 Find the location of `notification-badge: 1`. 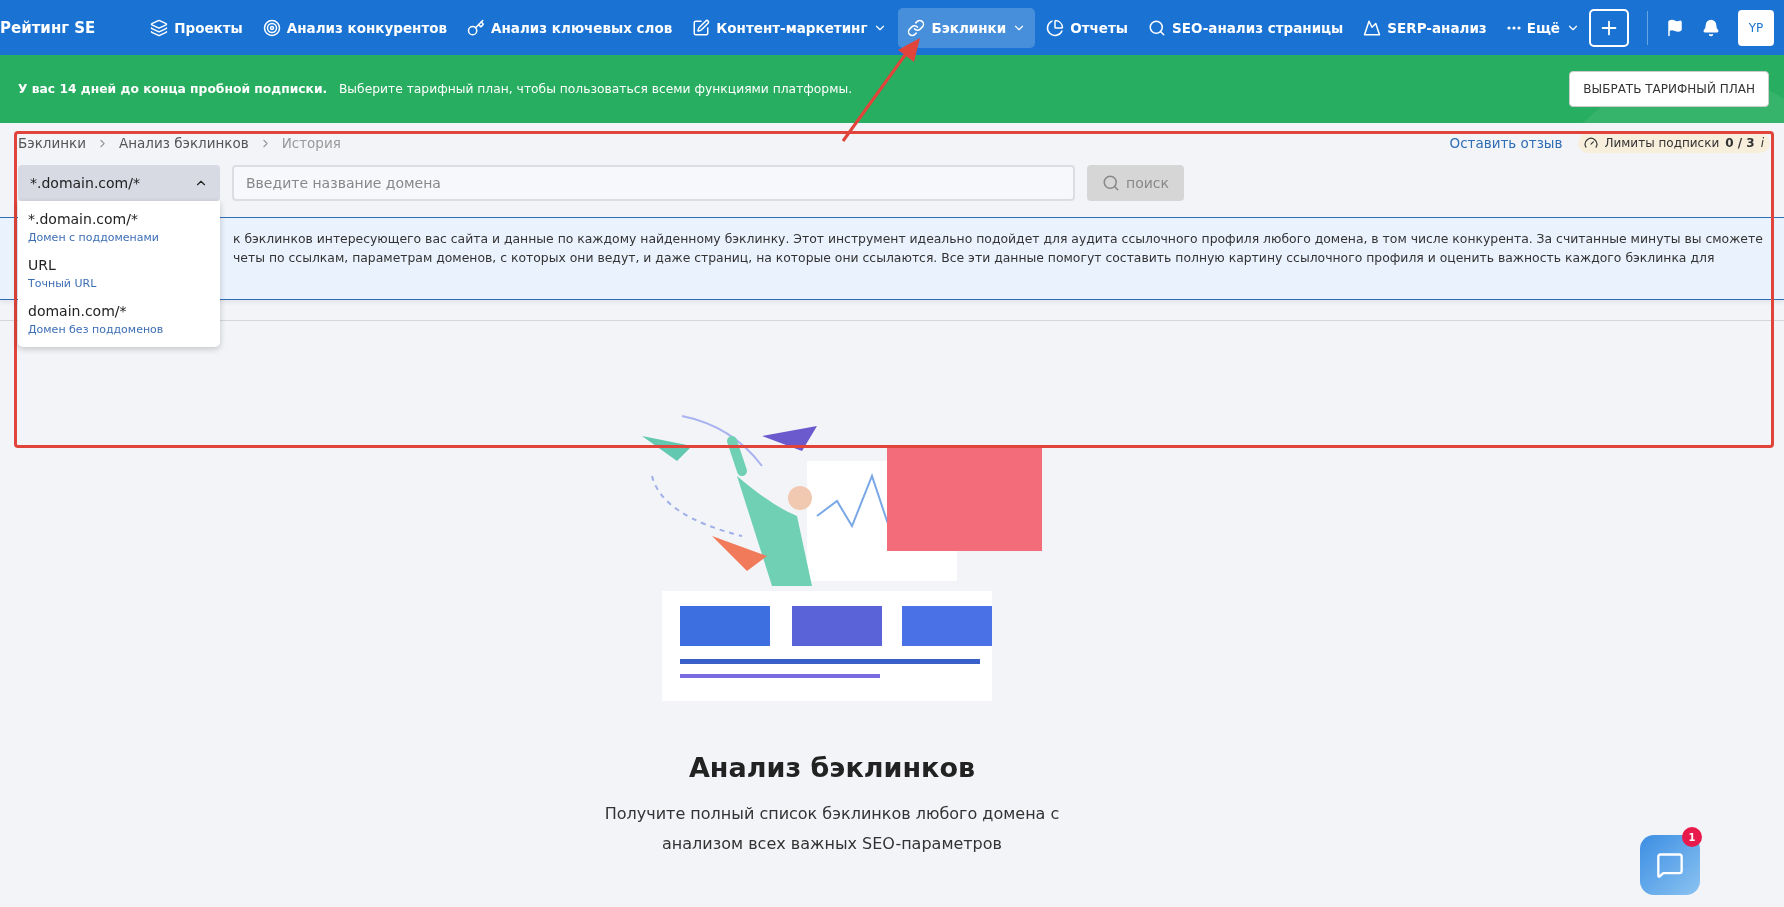

notification-badge: 1 is located at coordinates (1692, 837).